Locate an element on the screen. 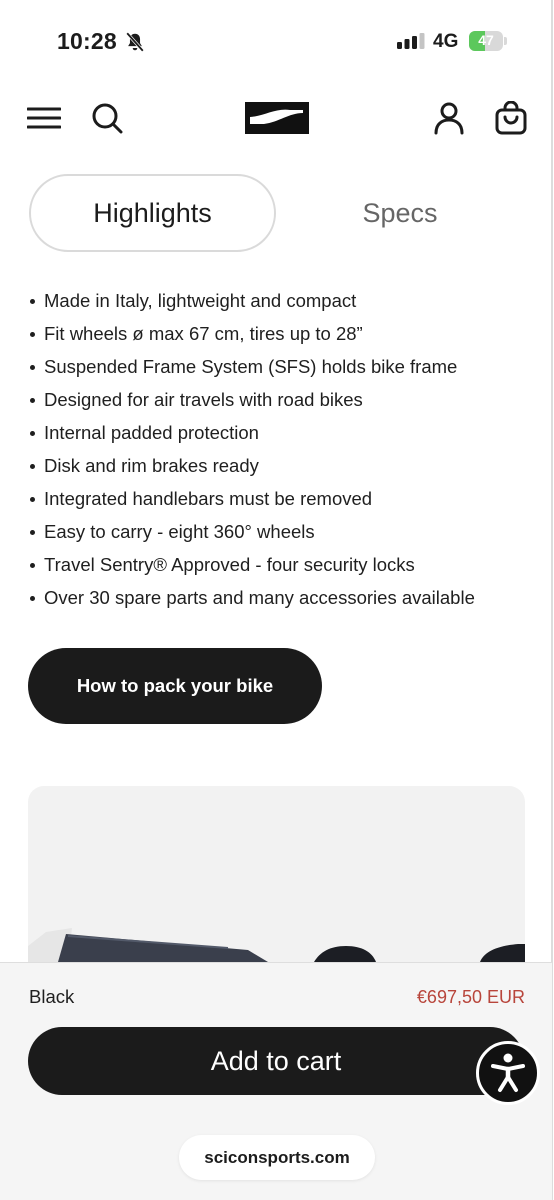 The height and width of the screenshot is (1200, 554). how-to-pack-button: How to pack your bike is located at coordinates (175, 686).